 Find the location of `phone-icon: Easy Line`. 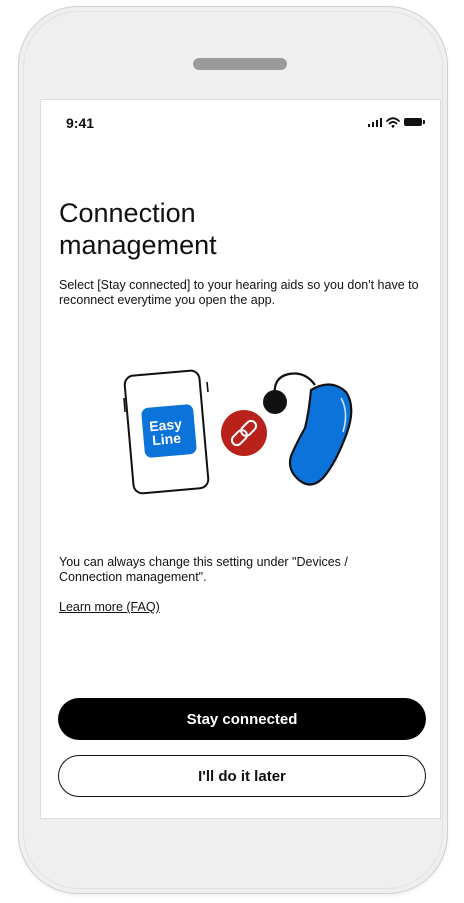

phone-icon: Easy Line is located at coordinates (166, 432).